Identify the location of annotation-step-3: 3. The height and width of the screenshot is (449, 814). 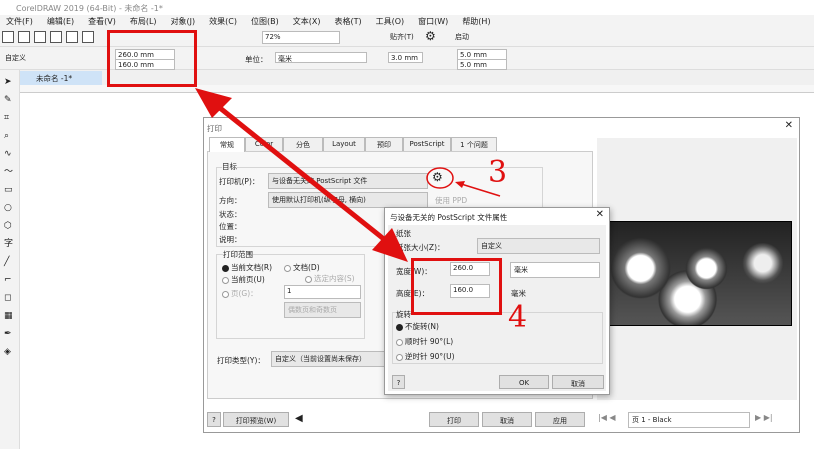
(498, 172).